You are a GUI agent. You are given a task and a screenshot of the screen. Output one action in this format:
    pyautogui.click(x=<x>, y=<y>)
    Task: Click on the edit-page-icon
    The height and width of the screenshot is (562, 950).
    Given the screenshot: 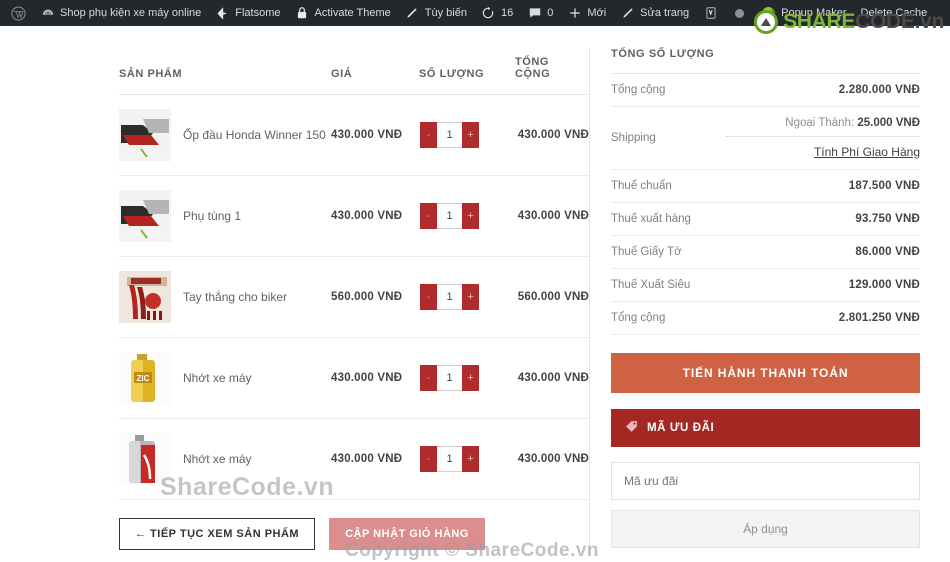 What is the action you would take?
    pyautogui.click(x=627, y=13)
    